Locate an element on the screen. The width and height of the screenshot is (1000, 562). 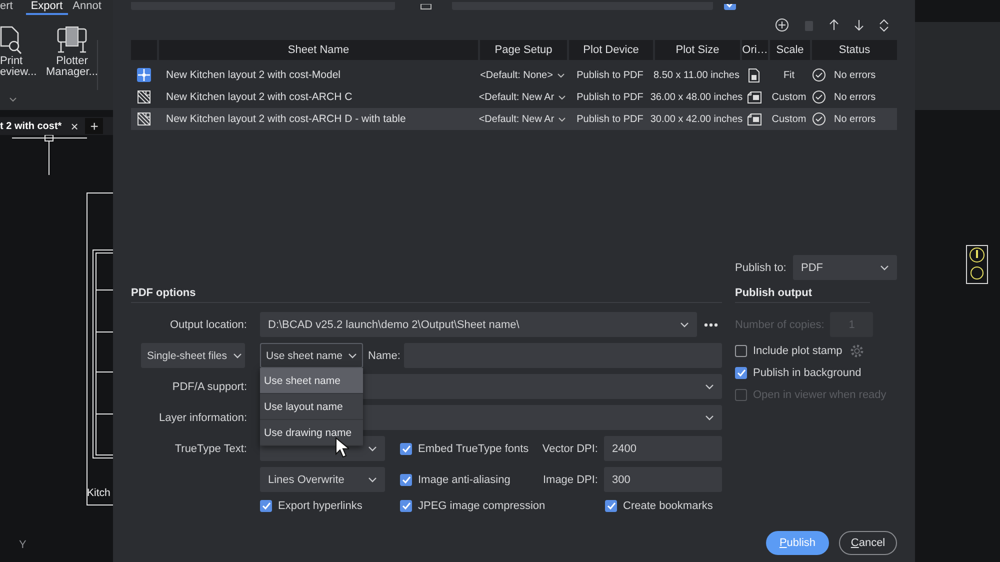
vector-dpi-field: 2400 is located at coordinates (663, 448).